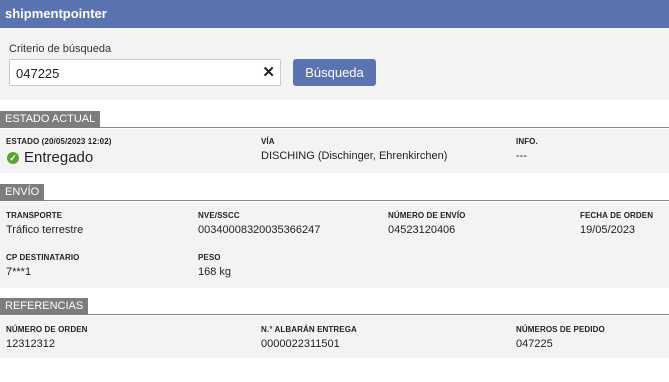 The image size is (669, 382). I want to click on numero-envio-label: NÚMERO DE ENVÍO, so click(427, 215).